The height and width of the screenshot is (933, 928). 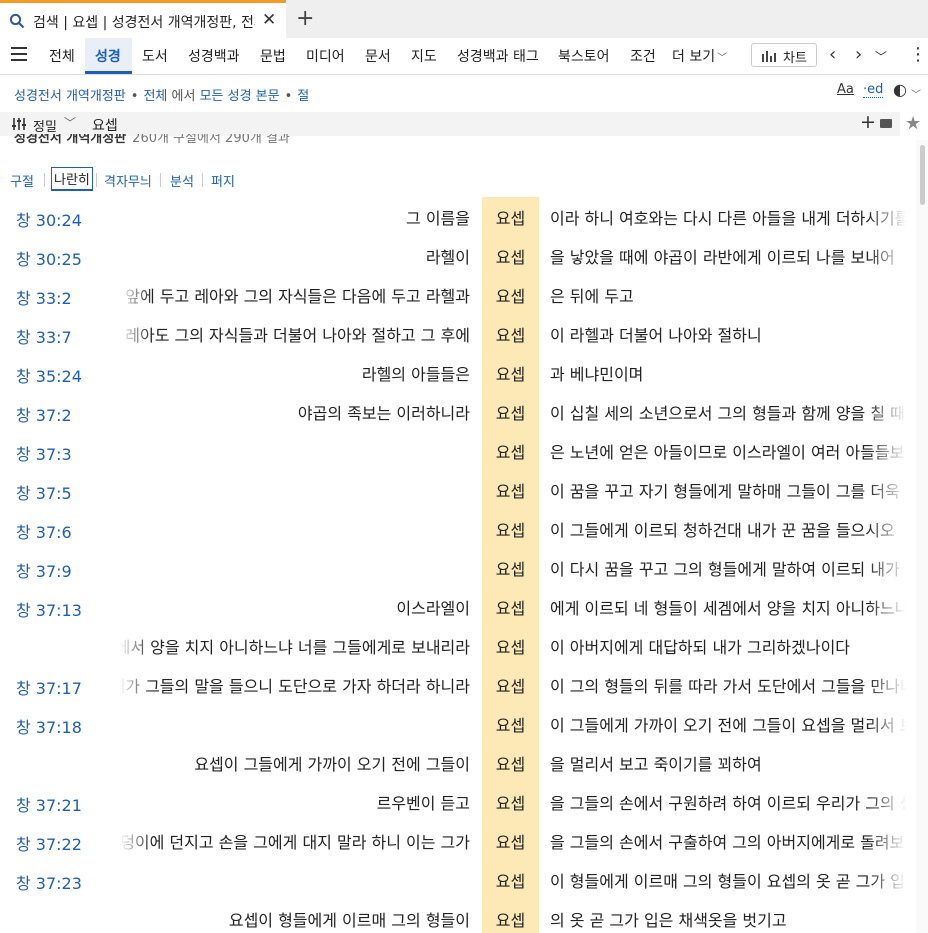 What do you see at coordinates (722, 530) in the screenshot?
I see `right-context: 이 그들에게 이르되 청하건대 내가 꾼 꿈을 들으시오` at bounding box center [722, 530].